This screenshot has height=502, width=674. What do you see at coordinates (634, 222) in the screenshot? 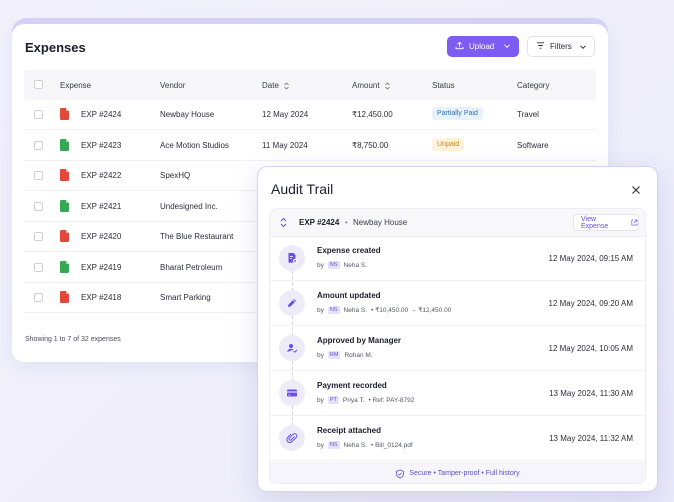
I see `external-link-icon` at bounding box center [634, 222].